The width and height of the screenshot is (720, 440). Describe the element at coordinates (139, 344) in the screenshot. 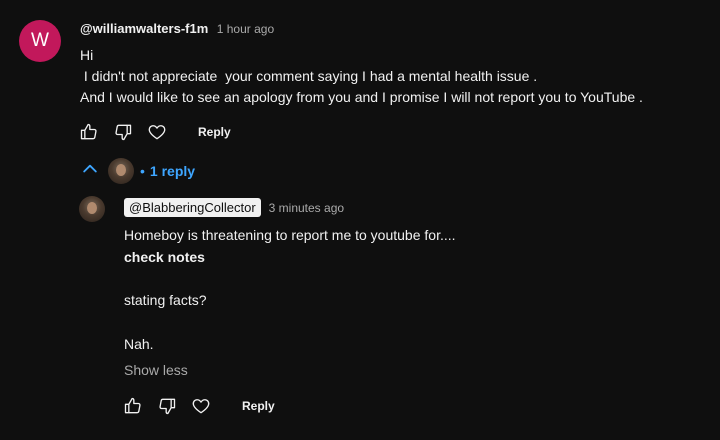

I see `reply-line: Nah.` at that location.